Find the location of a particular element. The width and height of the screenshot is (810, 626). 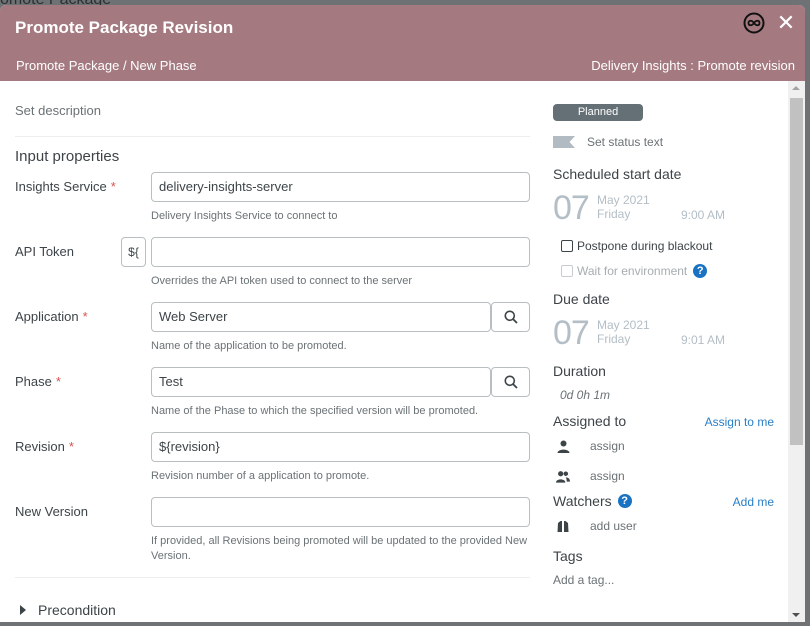

close-icon: ✕ is located at coordinates (786, 22).